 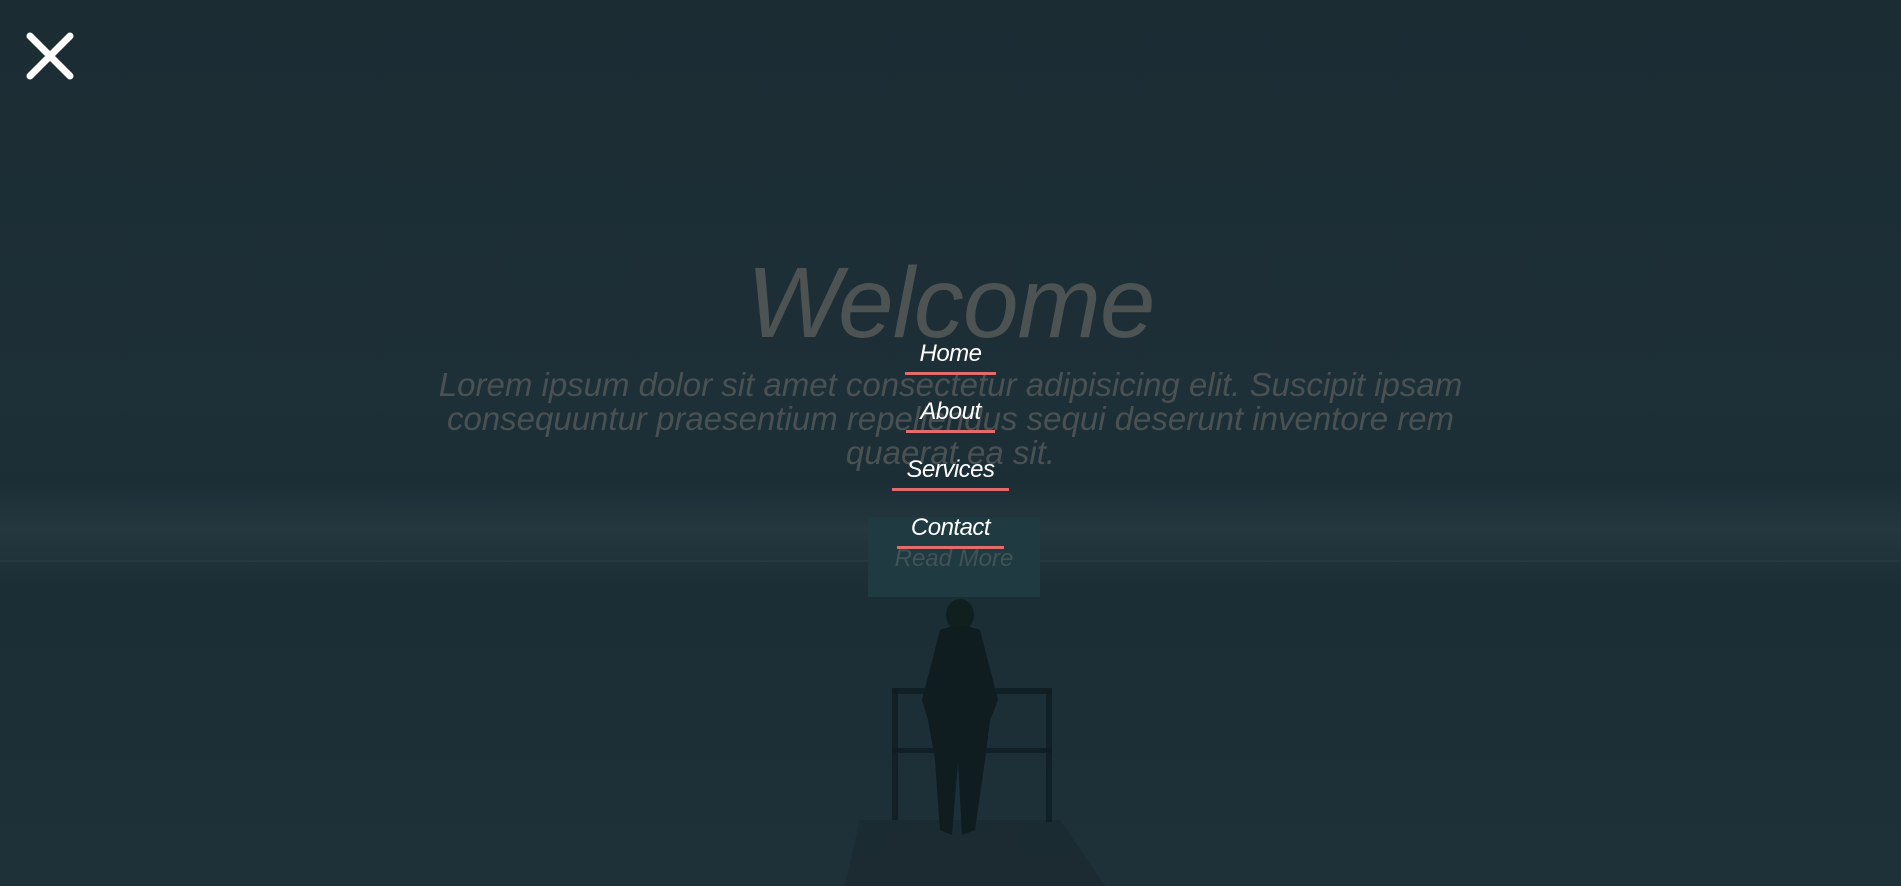 What do you see at coordinates (950, 529) in the screenshot?
I see `nav-link-contact: Contact` at bounding box center [950, 529].